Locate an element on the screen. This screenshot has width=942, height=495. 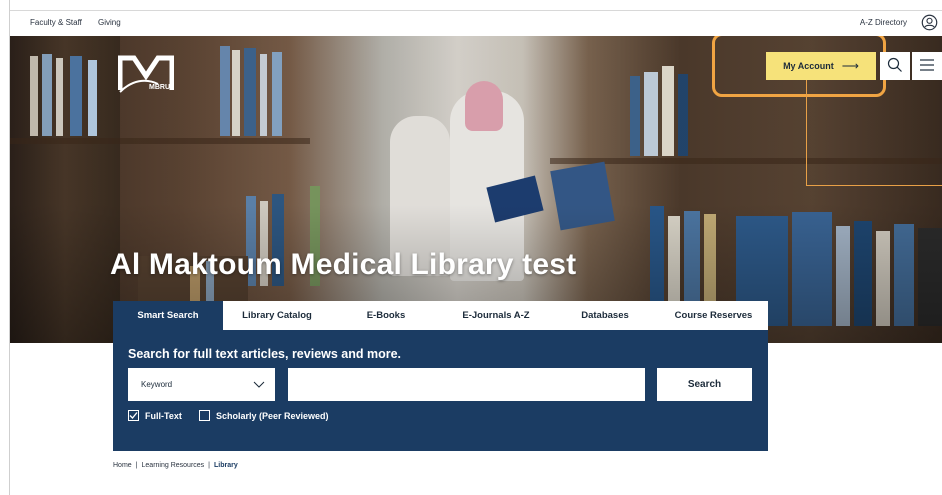
az-directory-link: A-Z Directory is located at coordinates (883, 22).